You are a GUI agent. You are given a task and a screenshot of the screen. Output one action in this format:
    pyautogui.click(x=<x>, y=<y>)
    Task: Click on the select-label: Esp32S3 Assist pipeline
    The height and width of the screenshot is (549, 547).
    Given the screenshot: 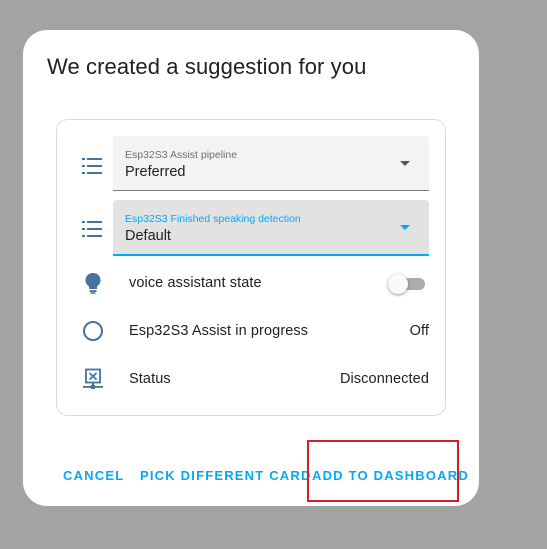 What is the action you would take?
    pyautogui.click(x=181, y=155)
    